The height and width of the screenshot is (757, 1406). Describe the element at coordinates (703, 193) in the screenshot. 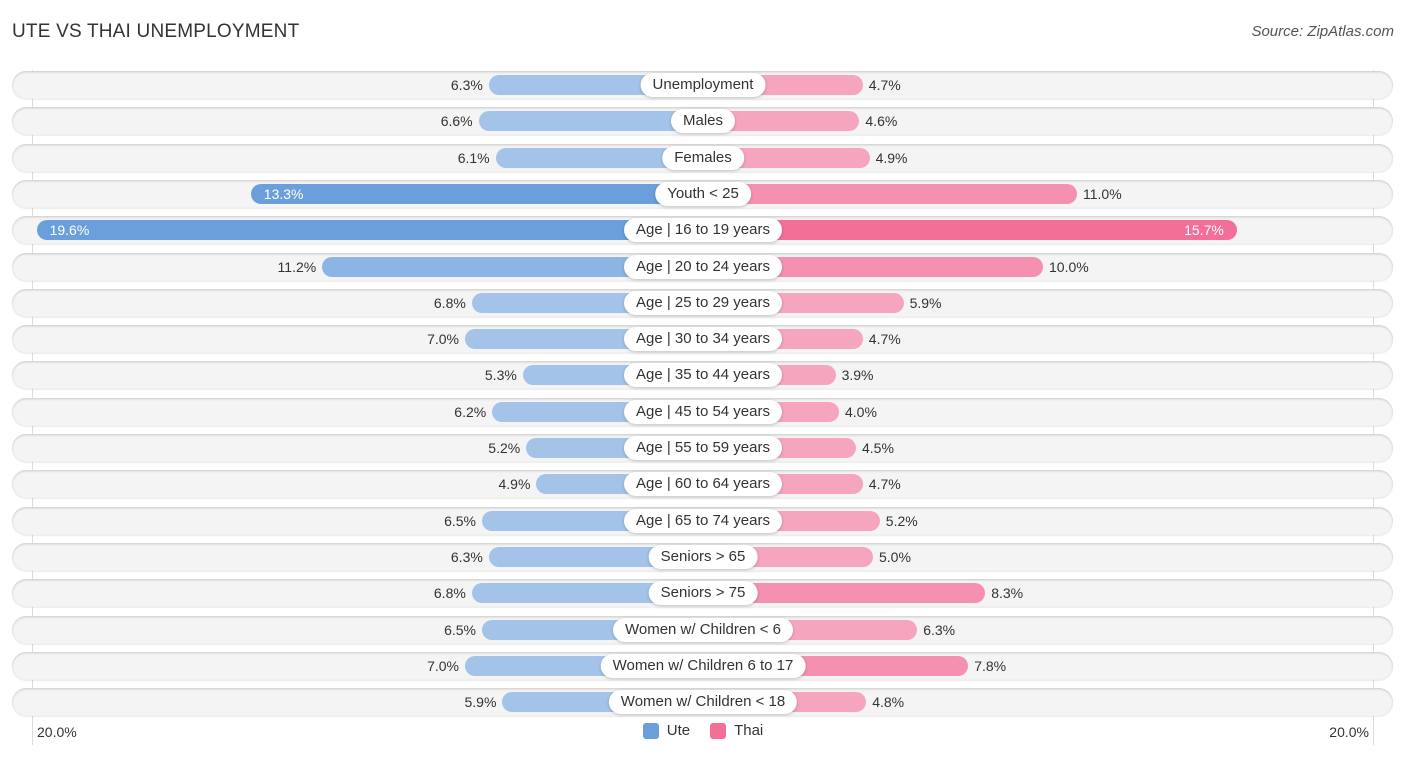

I see `category-label: Youth < 25` at that location.